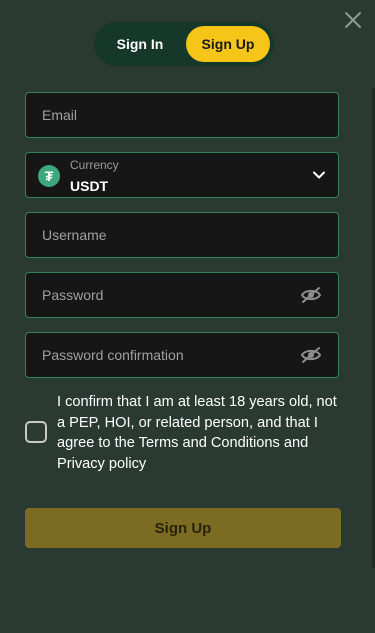  I want to click on password-confirmation-input, so click(182, 355).